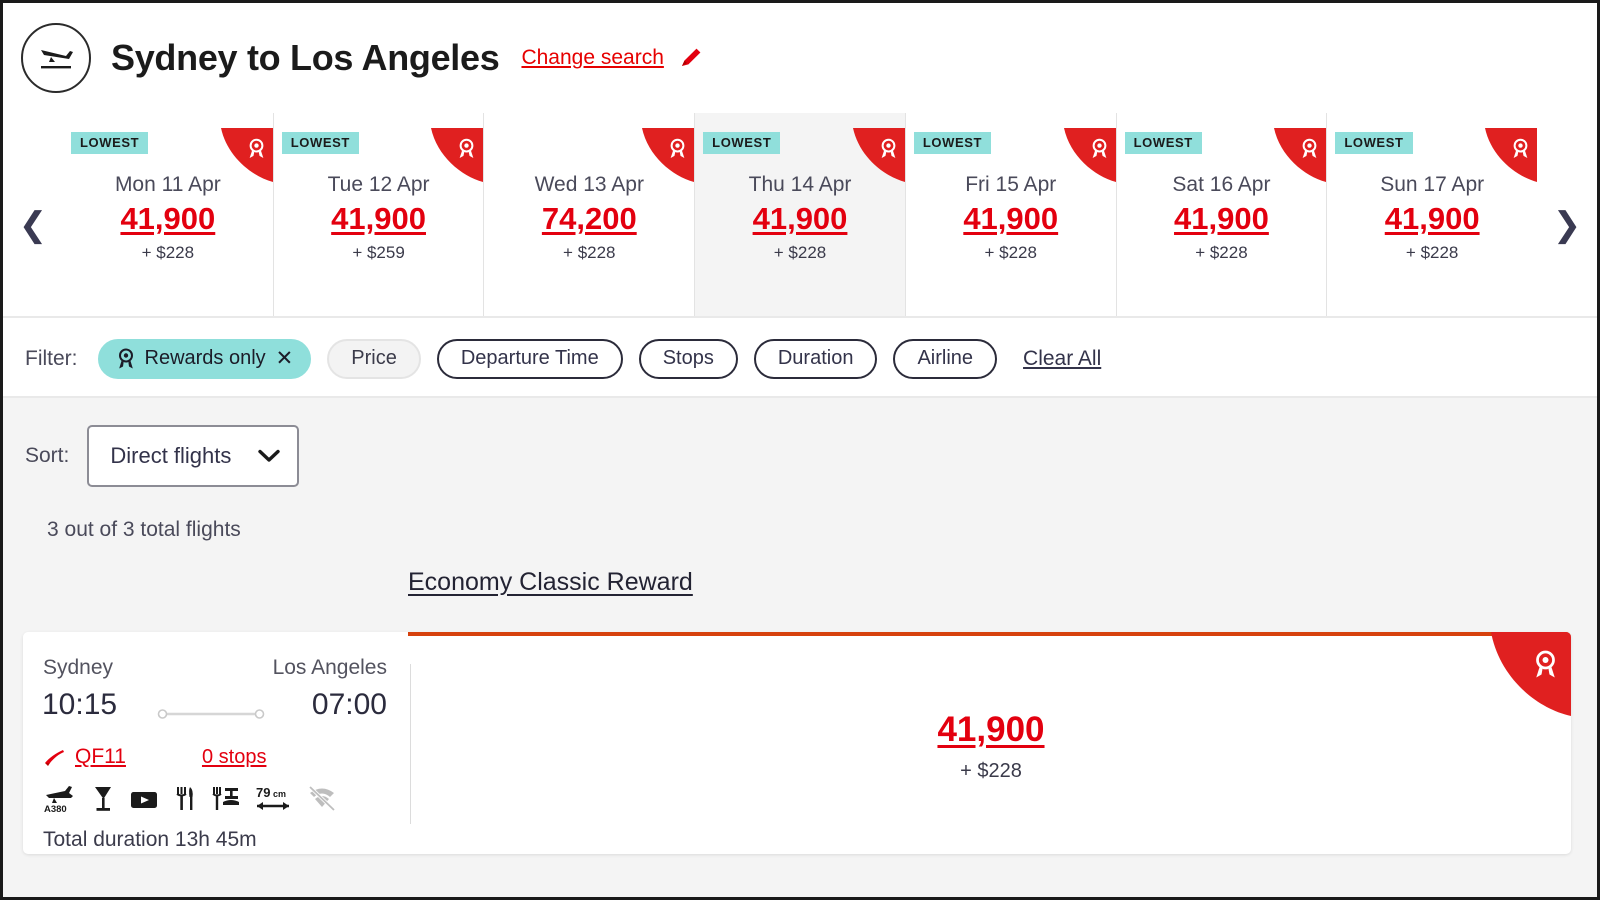 The width and height of the screenshot is (1600, 900). I want to click on svg-text: cm, so click(279, 794).